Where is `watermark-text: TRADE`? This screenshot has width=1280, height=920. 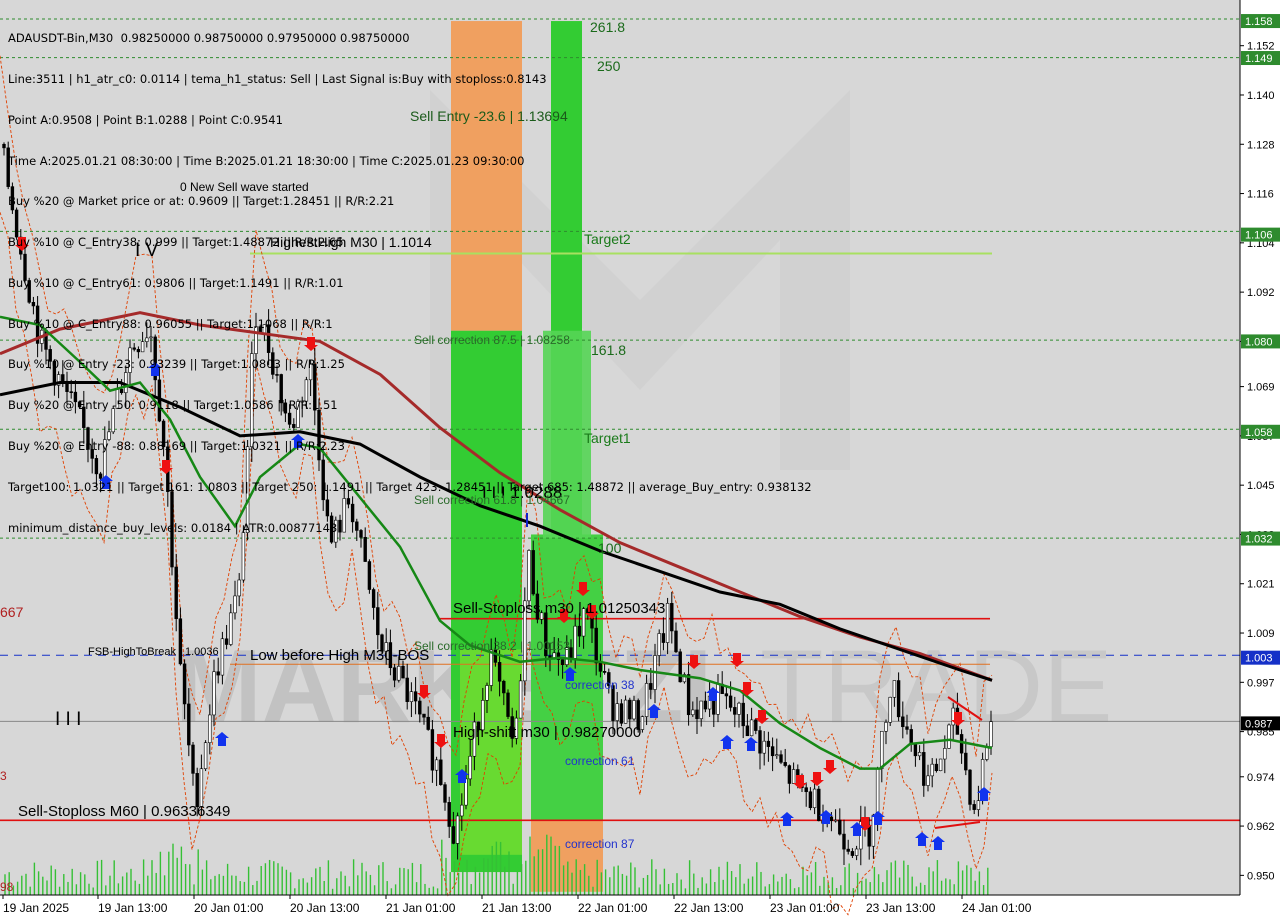
watermark-text: TRADE is located at coordinates (936, 687).